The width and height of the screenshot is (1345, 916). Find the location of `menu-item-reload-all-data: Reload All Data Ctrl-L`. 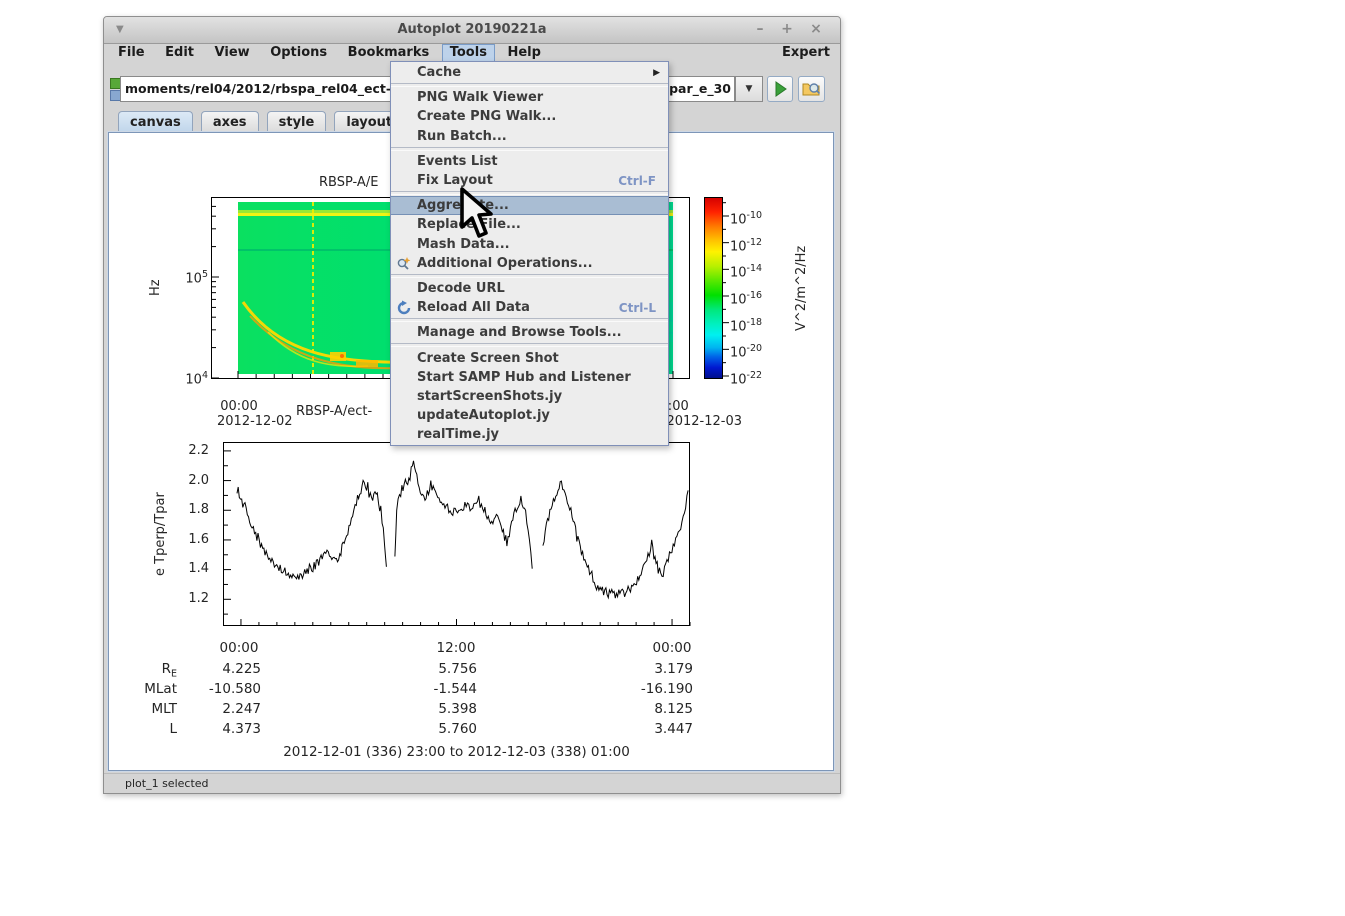

menu-item-reload-all-data: Reload All Data Ctrl-L is located at coordinates (529, 307).